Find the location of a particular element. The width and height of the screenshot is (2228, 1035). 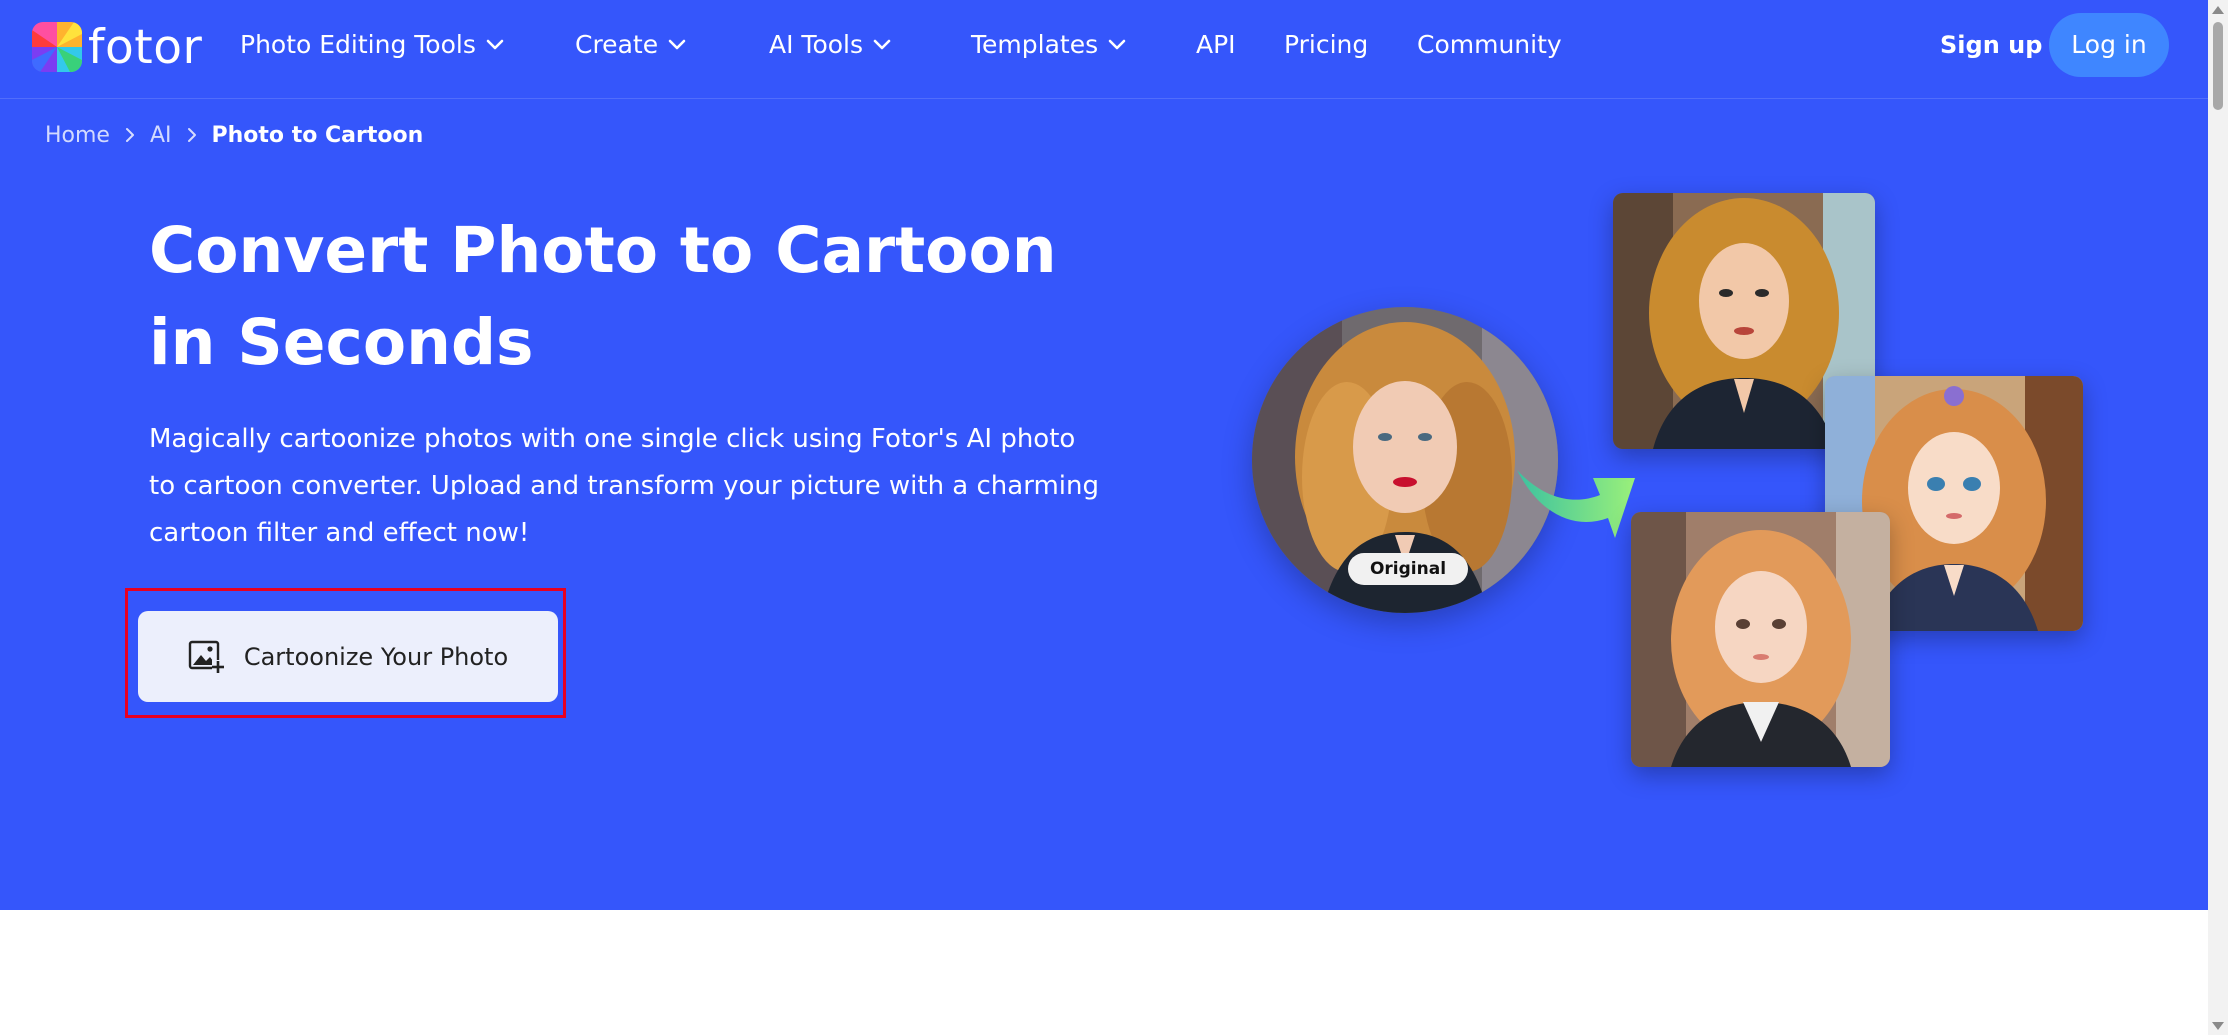

fotor-logo-icon is located at coordinates (57, 47).